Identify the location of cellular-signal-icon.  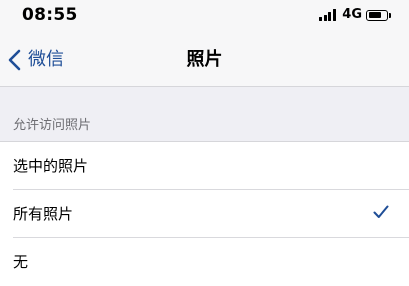
(328, 15).